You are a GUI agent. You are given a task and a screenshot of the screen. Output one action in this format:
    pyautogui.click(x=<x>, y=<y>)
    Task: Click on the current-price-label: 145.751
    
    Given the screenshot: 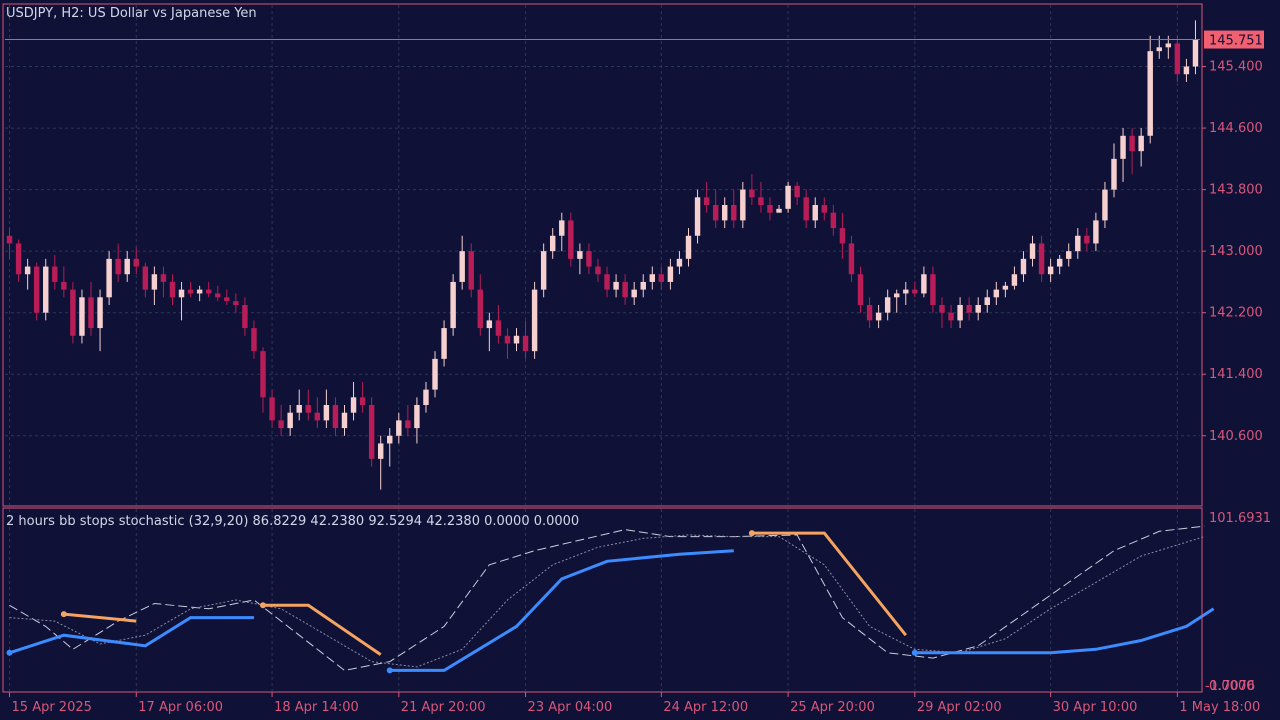 What is the action you would take?
    pyautogui.click(x=1236, y=41)
    